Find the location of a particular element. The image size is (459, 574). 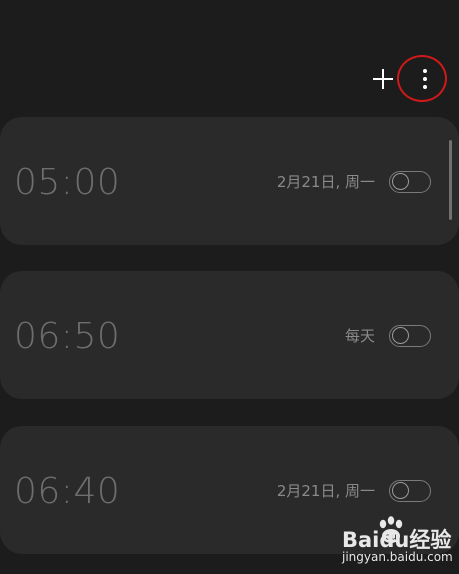

plus-icon is located at coordinates (383, 79).